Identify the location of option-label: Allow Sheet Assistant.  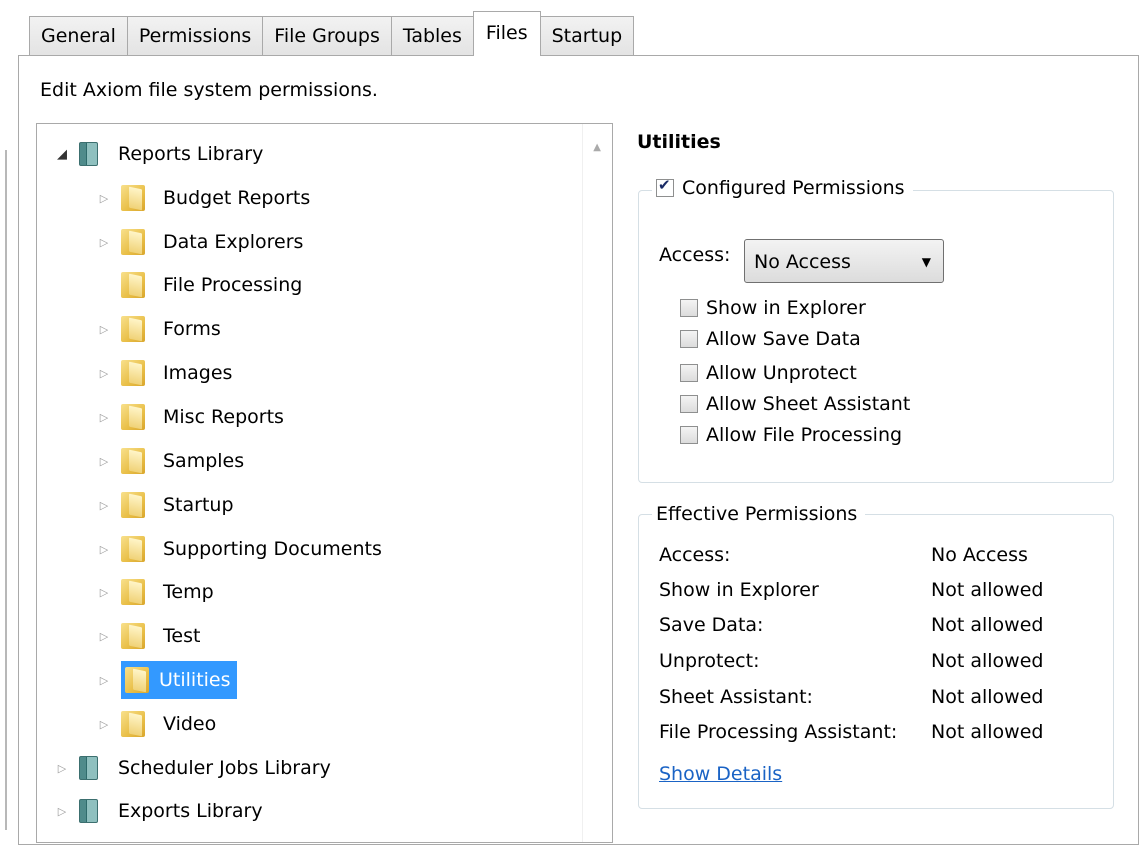
(808, 404).